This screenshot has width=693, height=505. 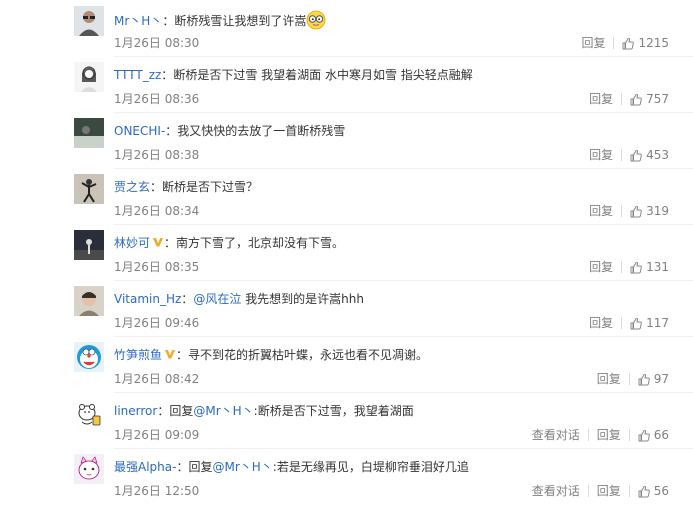 What do you see at coordinates (323, 75) in the screenshot?
I see `comment-text: 断桥是否下过雪 我望着湖面 水中寒月如雪 指尖轻点融解` at bounding box center [323, 75].